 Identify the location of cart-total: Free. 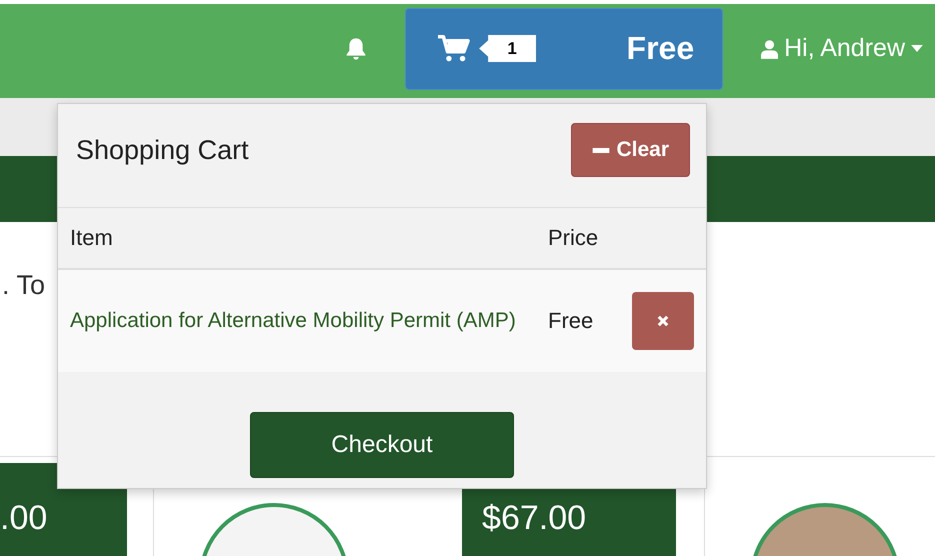
(660, 48).